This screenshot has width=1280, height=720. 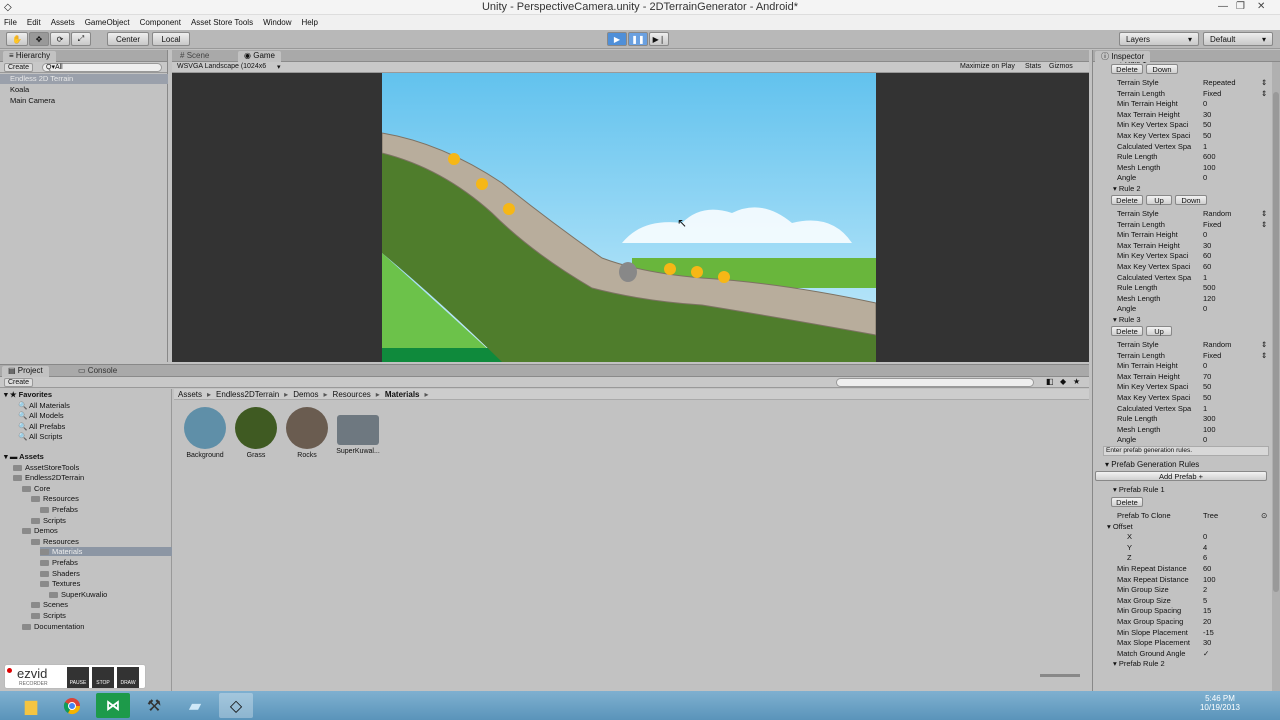 What do you see at coordinates (60, 39) in the screenshot?
I see `rotate-tool-icon: ⟳` at bounding box center [60, 39].